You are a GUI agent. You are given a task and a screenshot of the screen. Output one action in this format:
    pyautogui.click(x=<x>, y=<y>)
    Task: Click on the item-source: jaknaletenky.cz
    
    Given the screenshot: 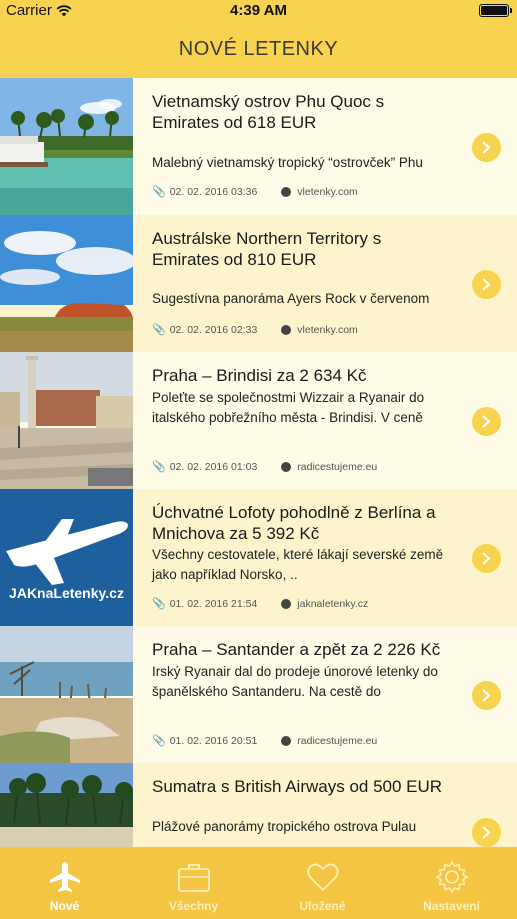 What is the action you would take?
    pyautogui.click(x=333, y=603)
    